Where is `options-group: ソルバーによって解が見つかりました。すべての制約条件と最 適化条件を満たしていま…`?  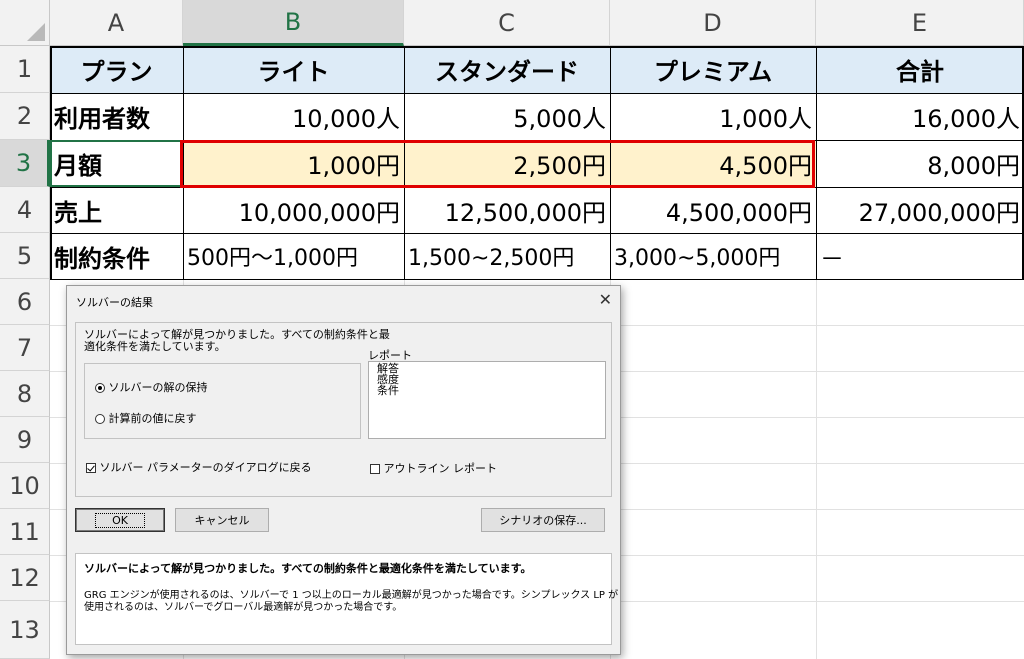 options-group: ソルバーによって解が見つかりました。すべての制約条件と最 適化条件を満たしていま… is located at coordinates (343, 409).